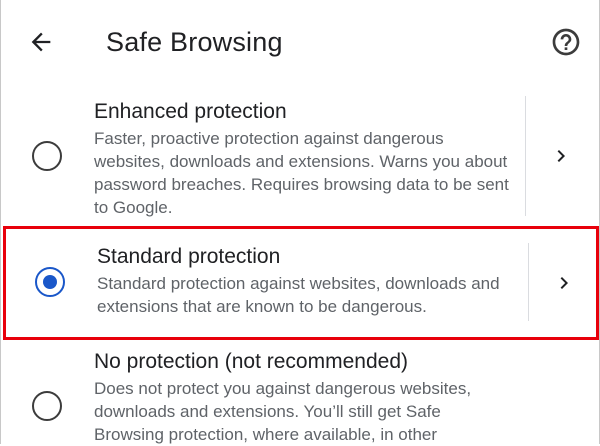 The height and width of the screenshot is (446, 600). I want to click on option-title: Enhanced protection, so click(190, 111).